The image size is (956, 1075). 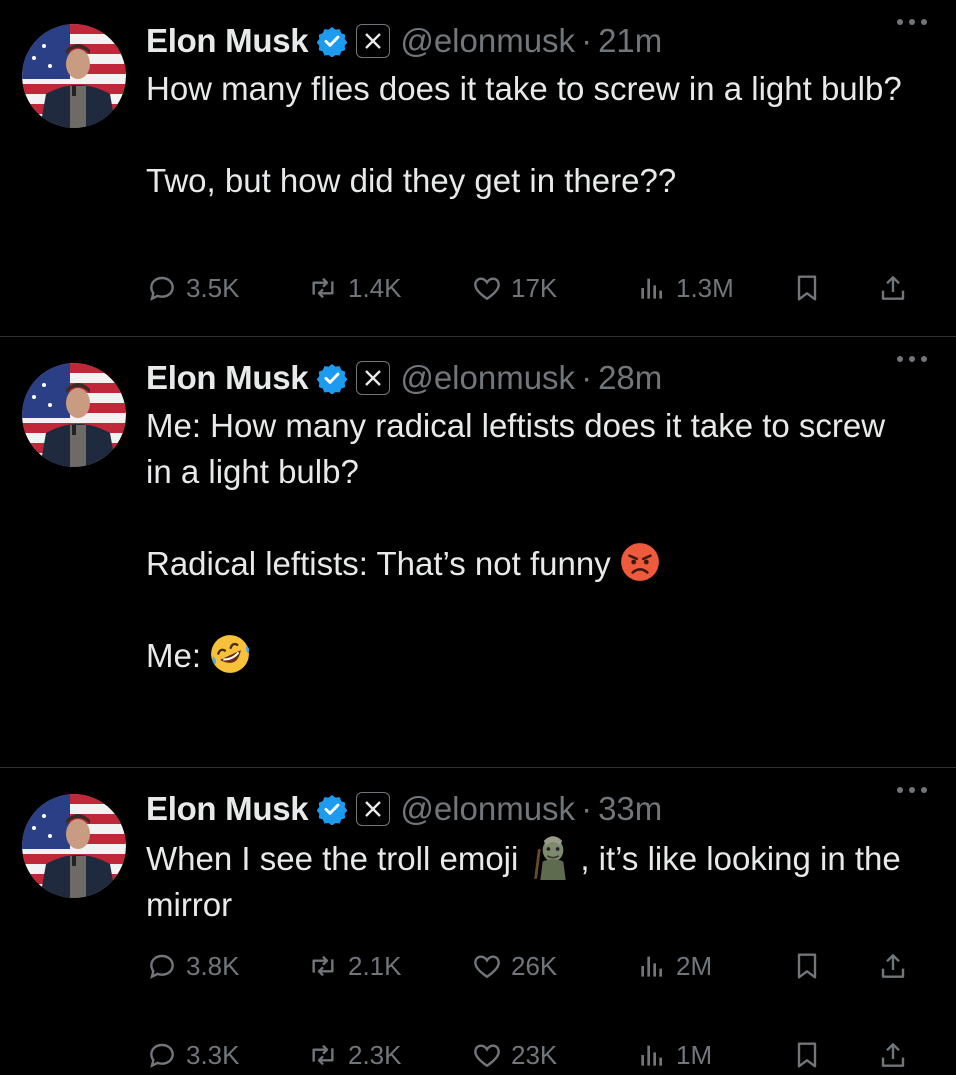 I want to click on like-button: 17K, so click(x=553, y=288).